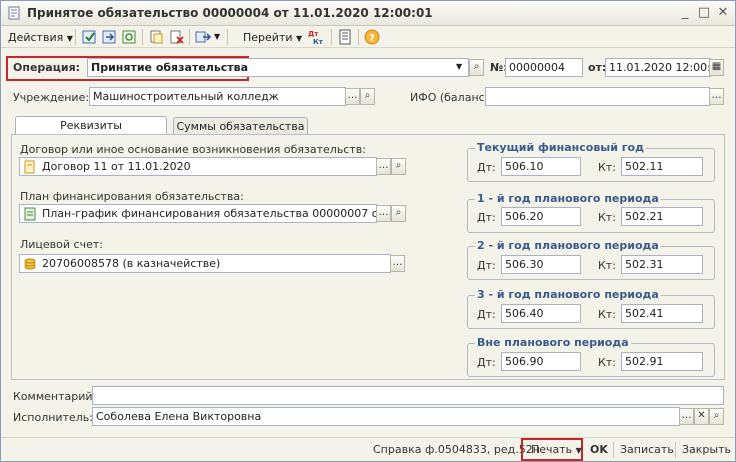 This screenshot has width=736, height=462. What do you see at coordinates (597, 67) in the screenshot?
I see `date-label: от:` at bounding box center [597, 67].